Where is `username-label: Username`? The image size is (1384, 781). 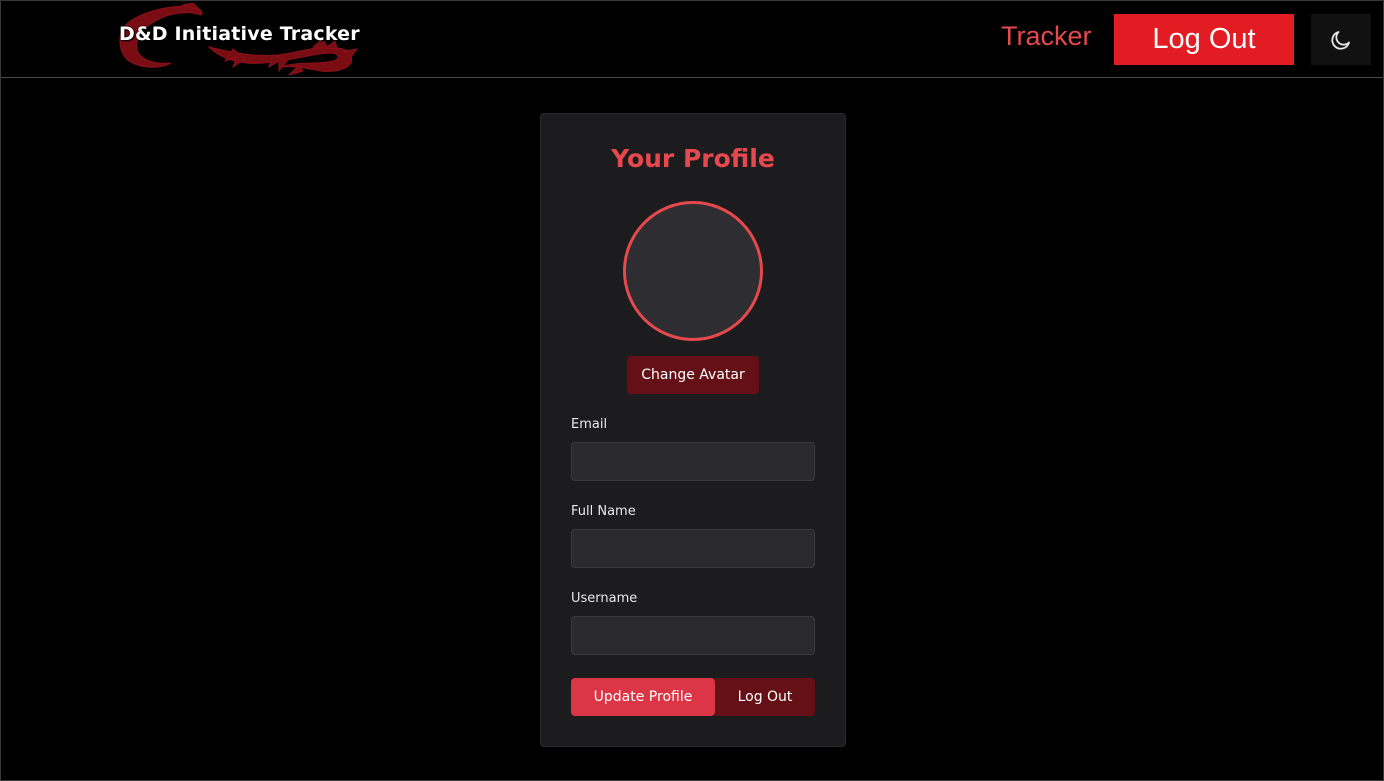 username-label: Username is located at coordinates (604, 598).